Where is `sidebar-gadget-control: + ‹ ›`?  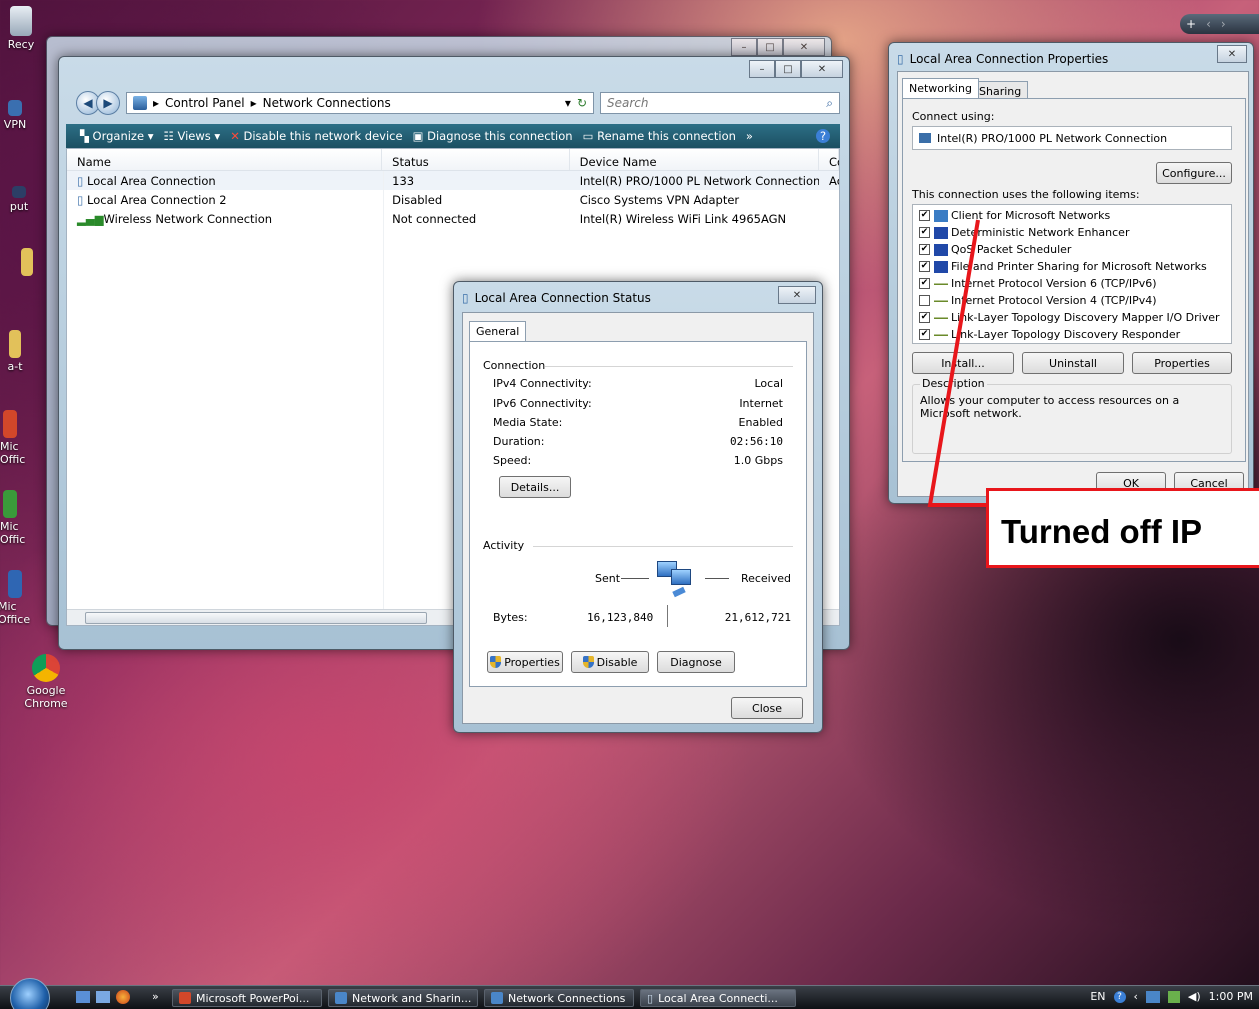 sidebar-gadget-control: + ‹ › is located at coordinates (1219, 24).